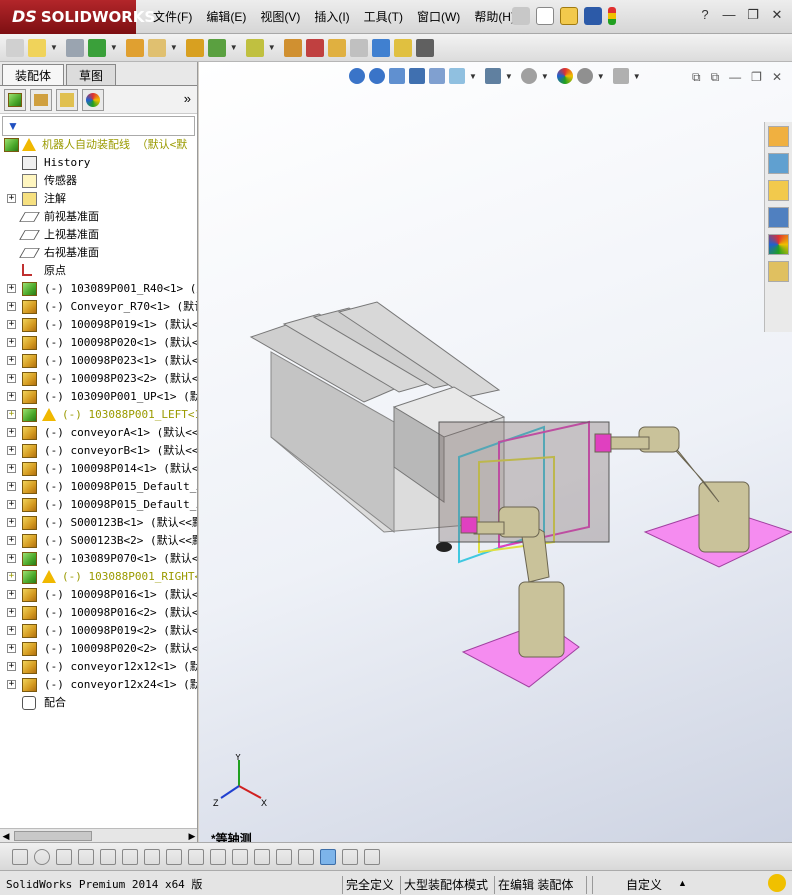 This screenshot has height=895, width=792. Describe the element at coordinates (682, 883) in the screenshot. I see `status-units-arrow: ▲` at that location.